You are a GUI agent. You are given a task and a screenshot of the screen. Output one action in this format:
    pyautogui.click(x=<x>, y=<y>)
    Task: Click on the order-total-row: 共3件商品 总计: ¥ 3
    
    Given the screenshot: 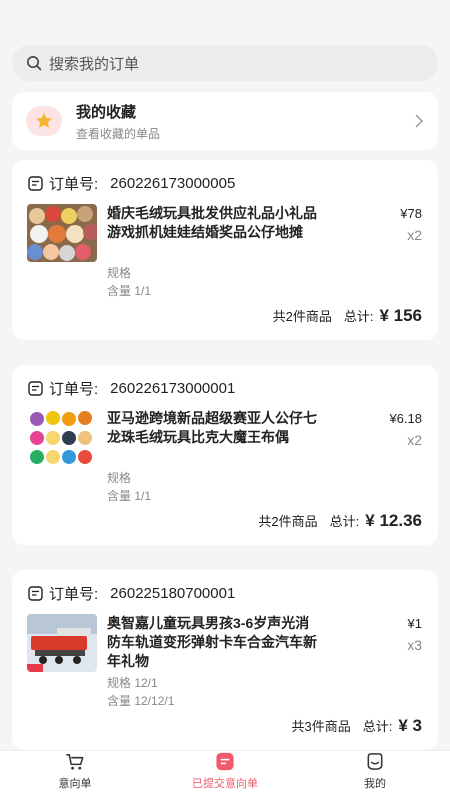 What is the action you would take?
    pyautogui.click(x=357, y=726)
    